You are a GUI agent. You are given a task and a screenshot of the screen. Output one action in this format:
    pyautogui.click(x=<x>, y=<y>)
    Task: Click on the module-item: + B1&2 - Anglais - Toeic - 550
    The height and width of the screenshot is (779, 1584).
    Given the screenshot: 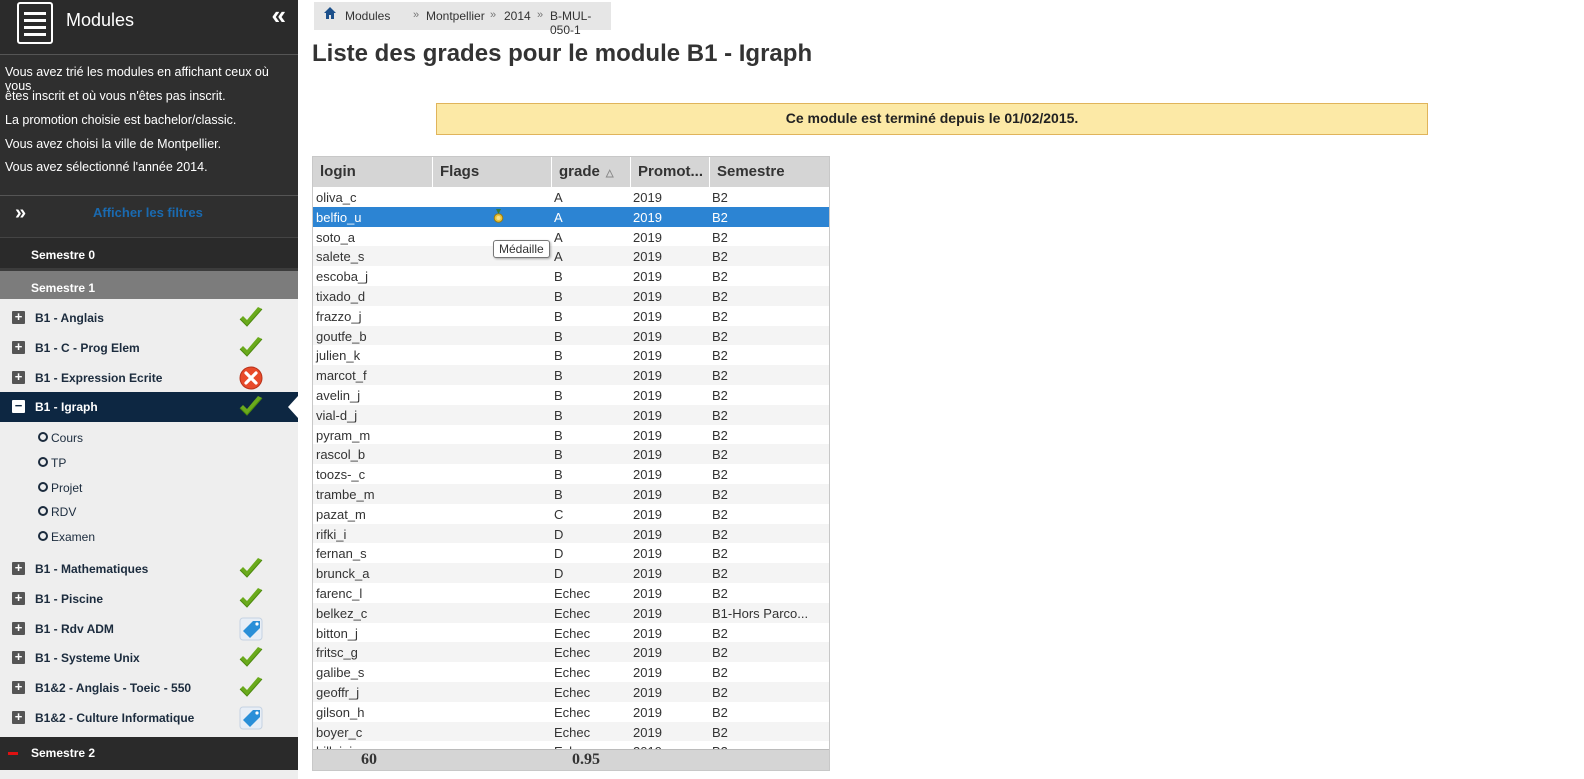 What is the action you would take?
    pyautogui.click(x=149, y=688)
    